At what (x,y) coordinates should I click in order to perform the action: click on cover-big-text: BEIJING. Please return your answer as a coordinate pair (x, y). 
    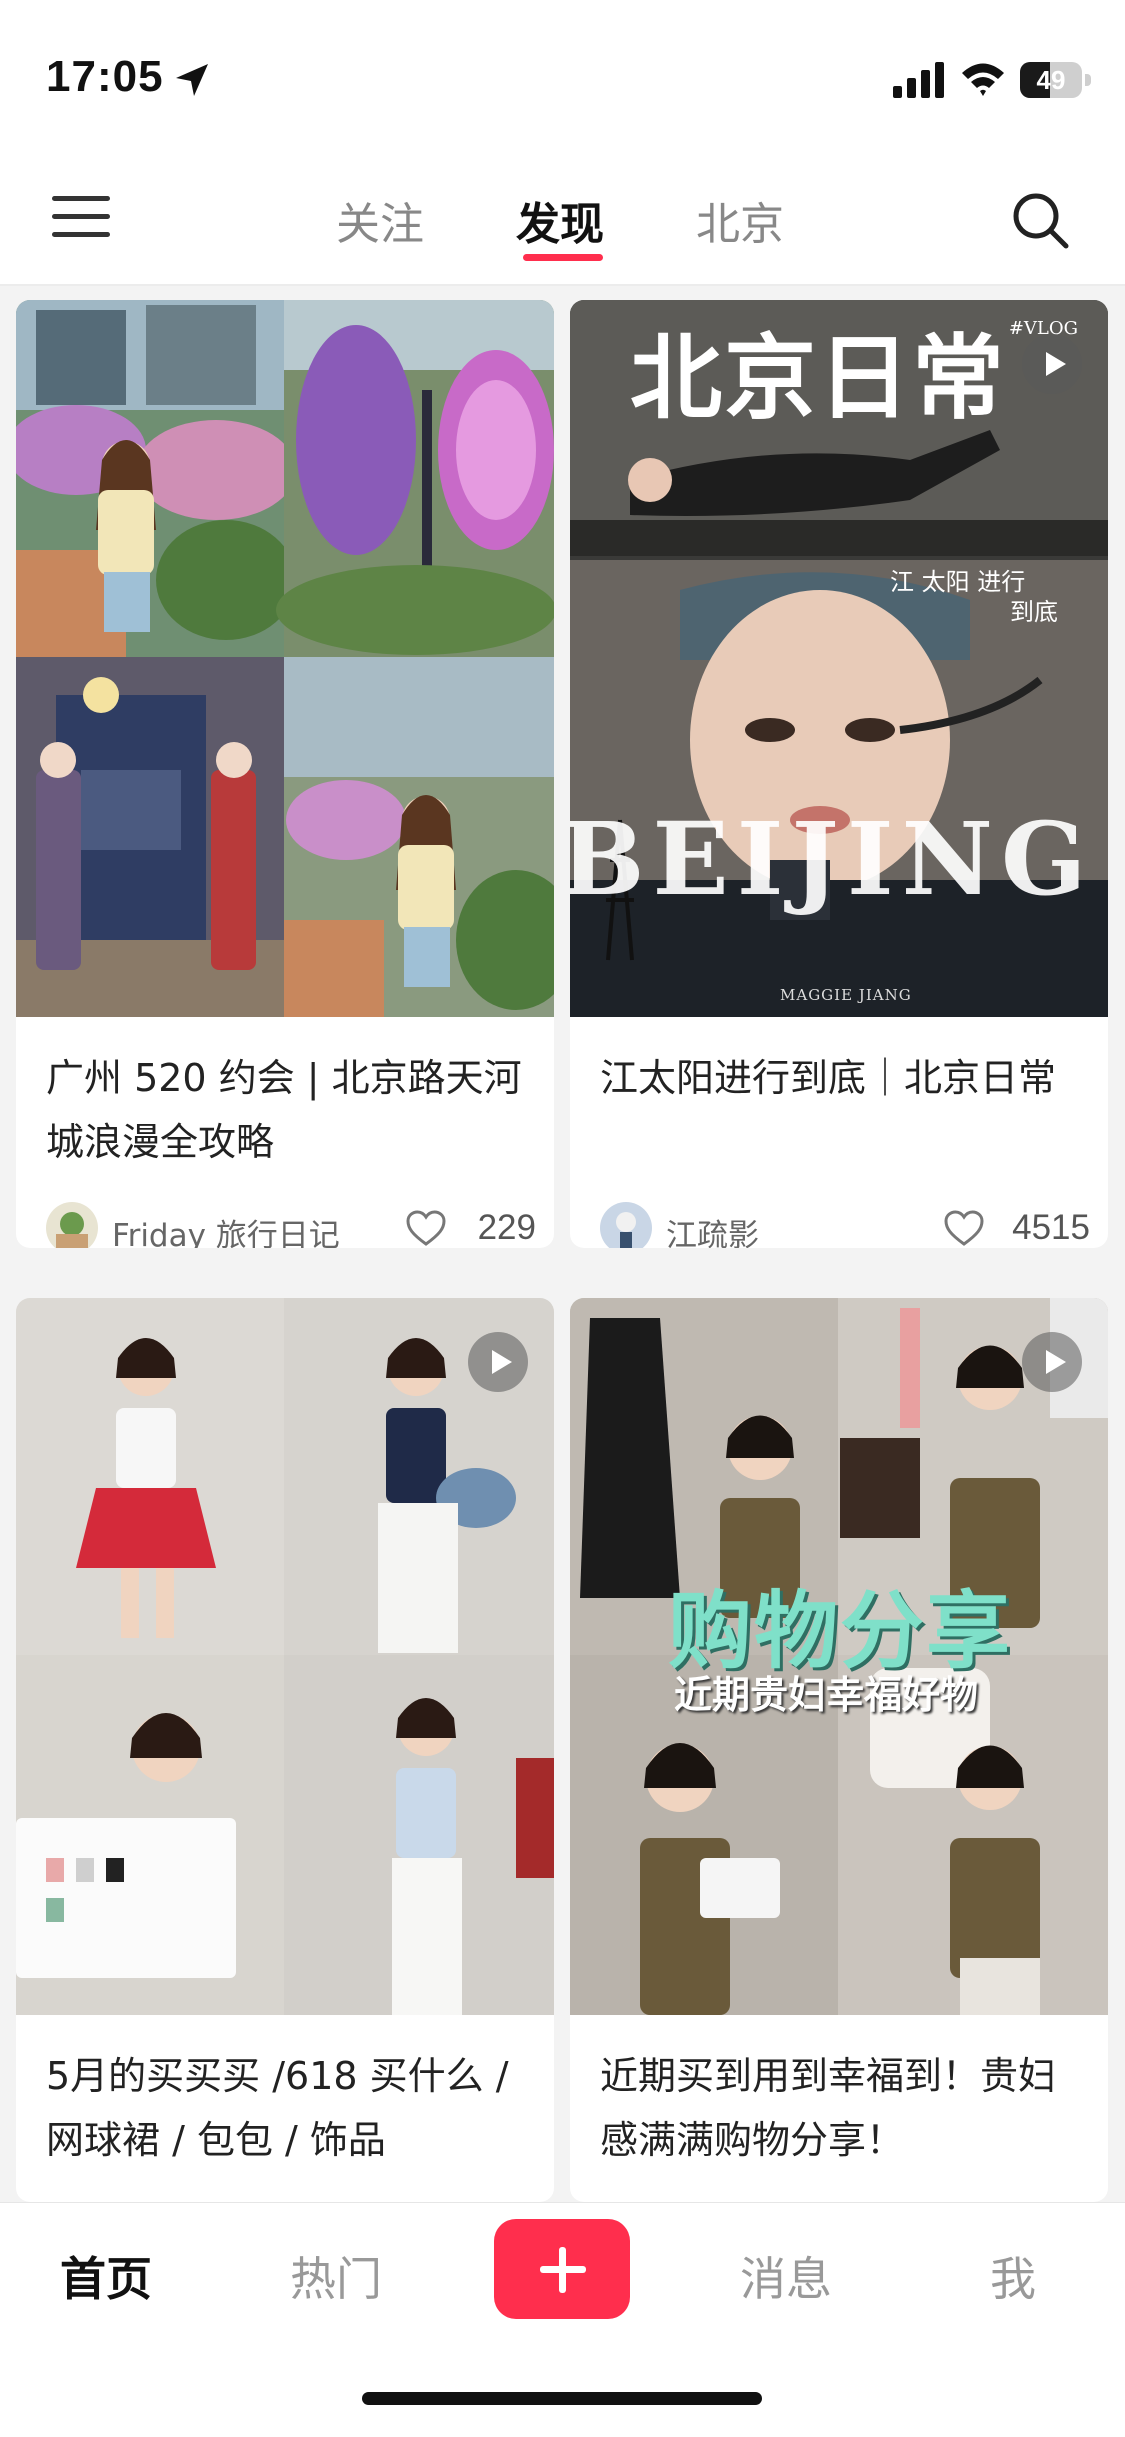
    Looking at the image, I should click on (832, 859).